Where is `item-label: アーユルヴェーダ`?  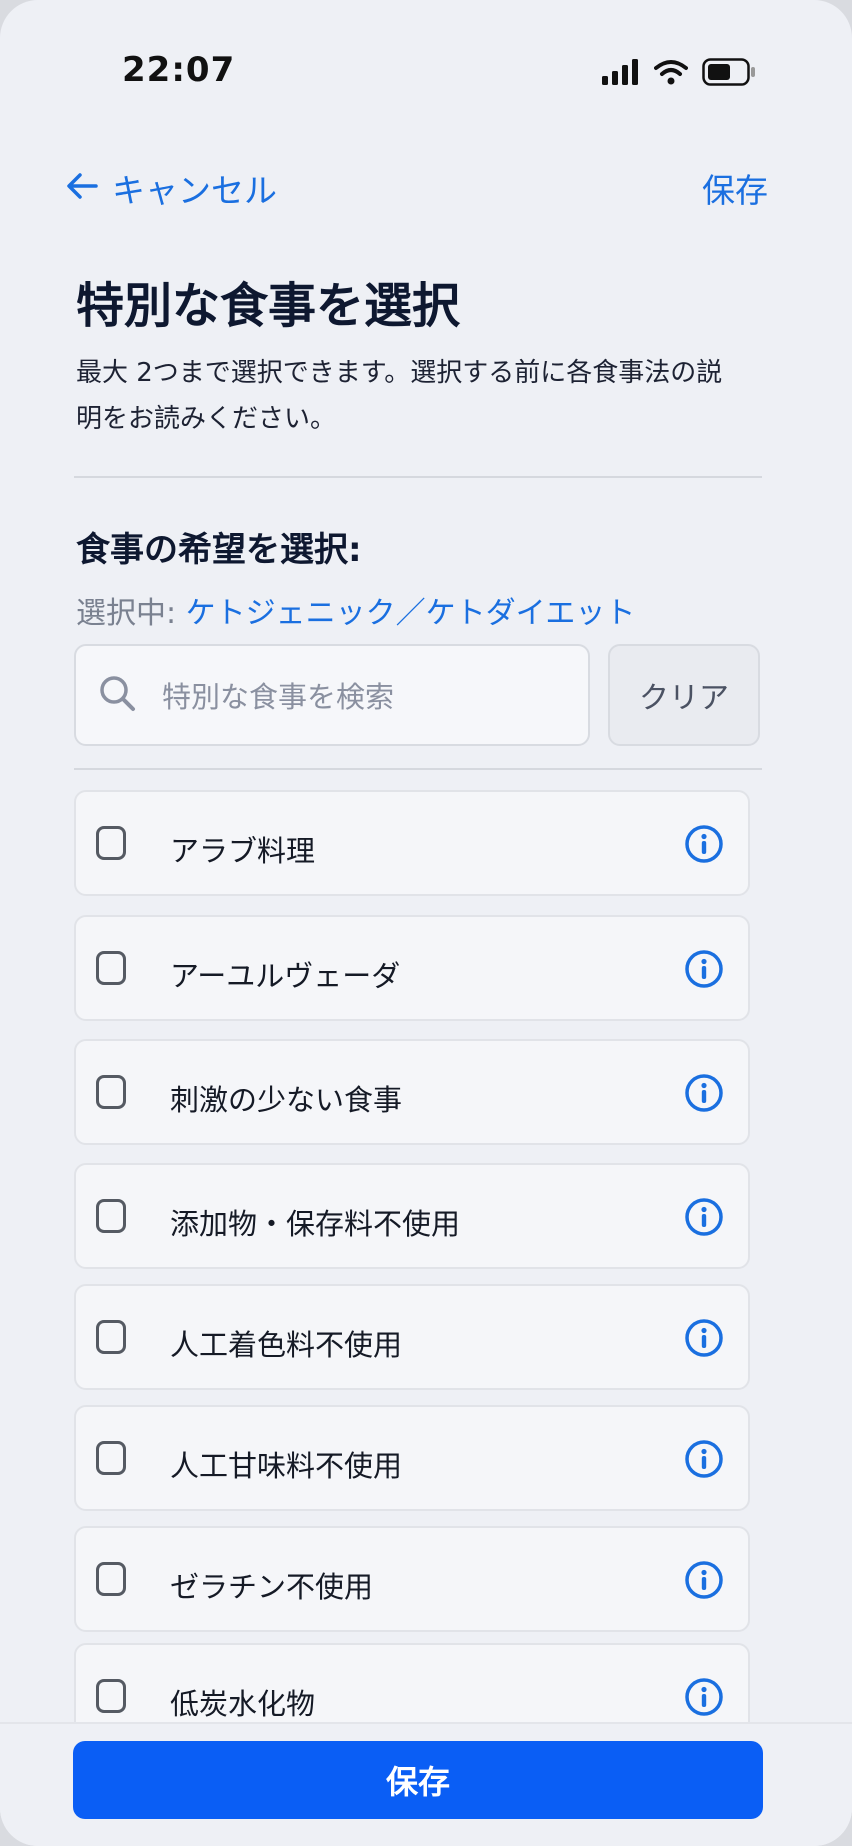
item-label: アーユルヴェーダ is located at coordinates (285, 976).